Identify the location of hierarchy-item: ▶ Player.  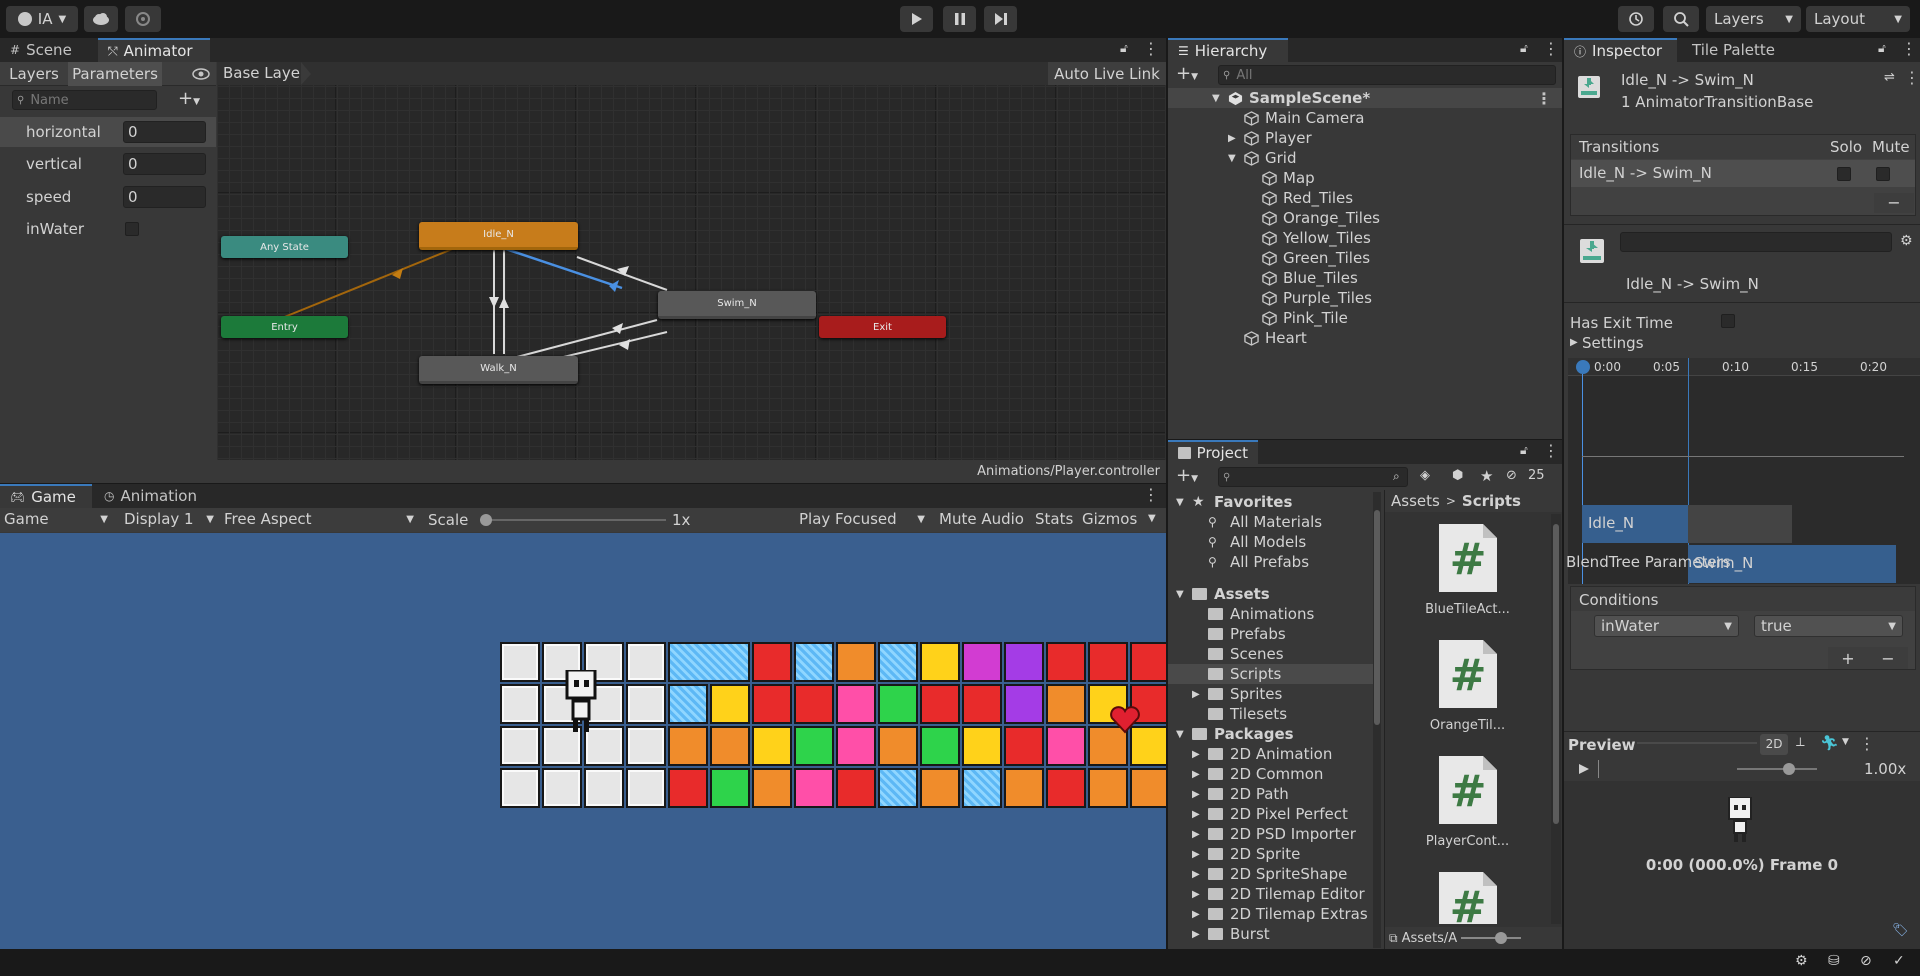
(1365, 138).